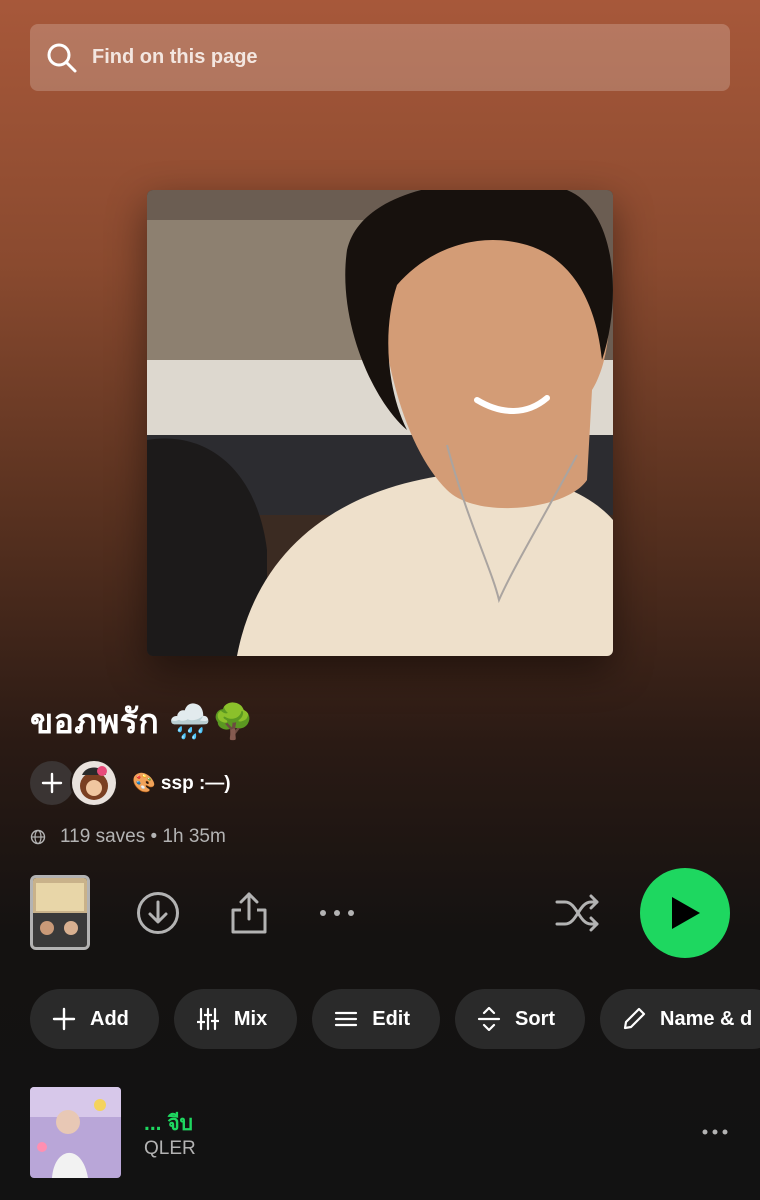  Describe the element at coordinates (380, 913) in the screenshot. I see `action-bar` at that location.